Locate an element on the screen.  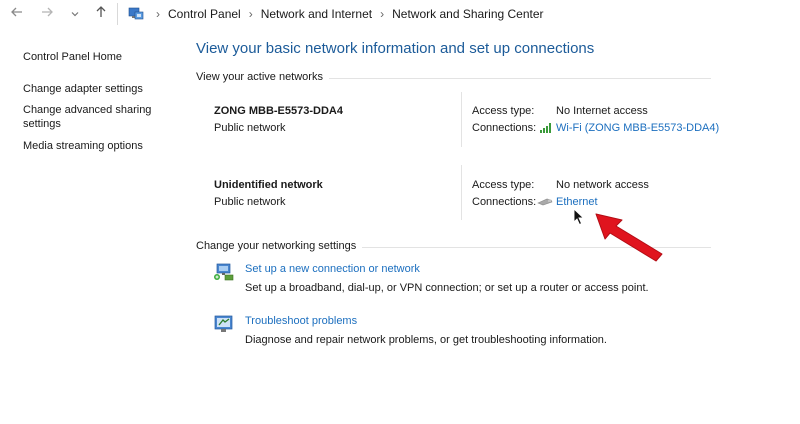
troubleshoot-icon is located at coordinates (223, 323).